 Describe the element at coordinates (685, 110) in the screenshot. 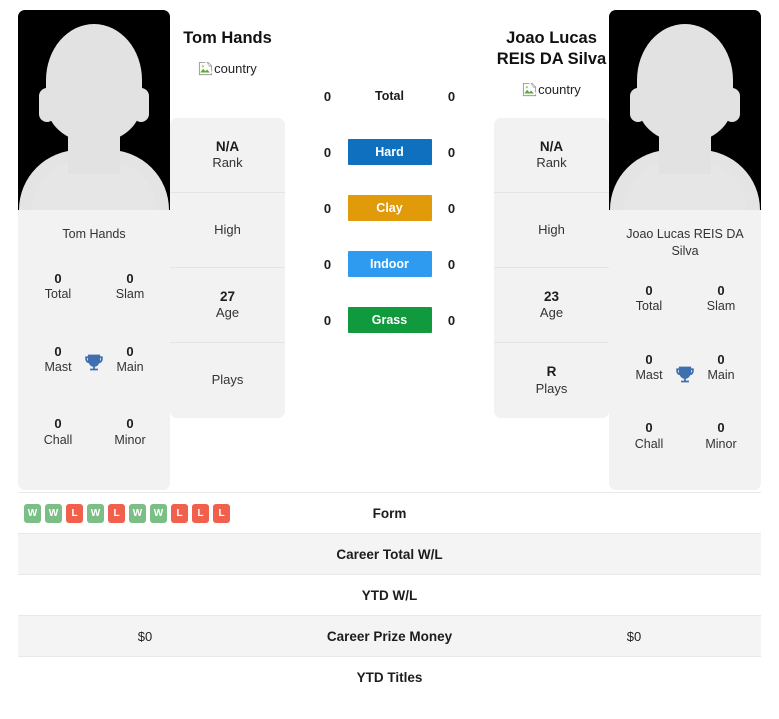

I see `right-player-avatar` at that location.